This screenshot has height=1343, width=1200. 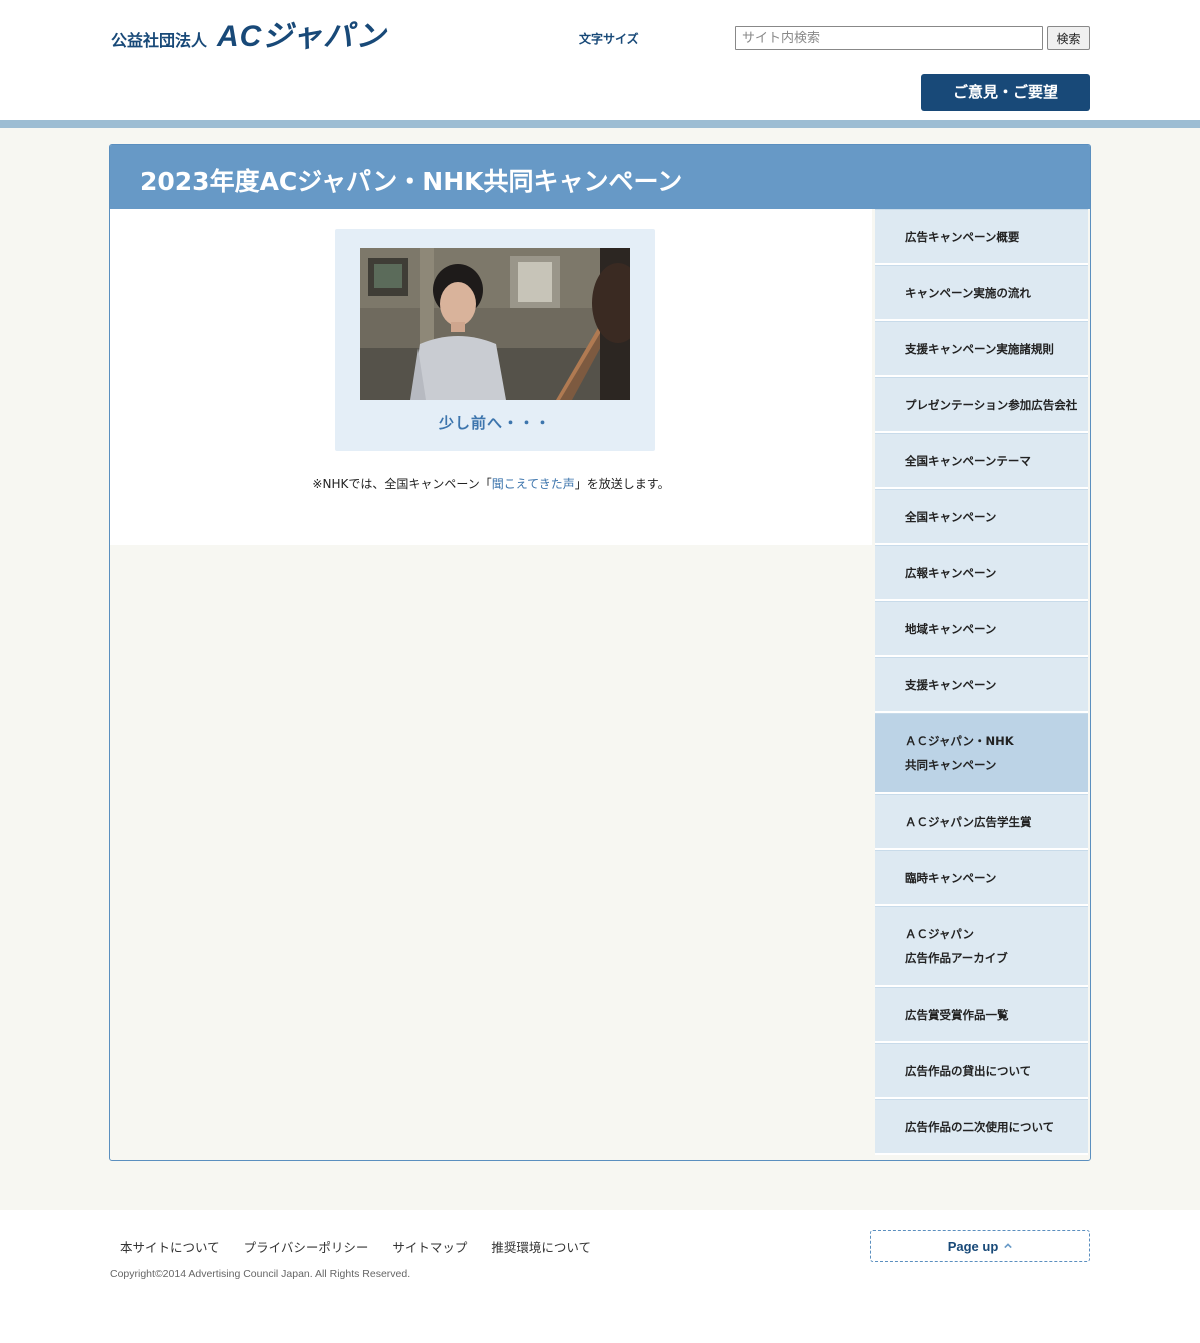 I want to click on side-nav-item: 臨時キャンペーン, so click(x=981, y=878).